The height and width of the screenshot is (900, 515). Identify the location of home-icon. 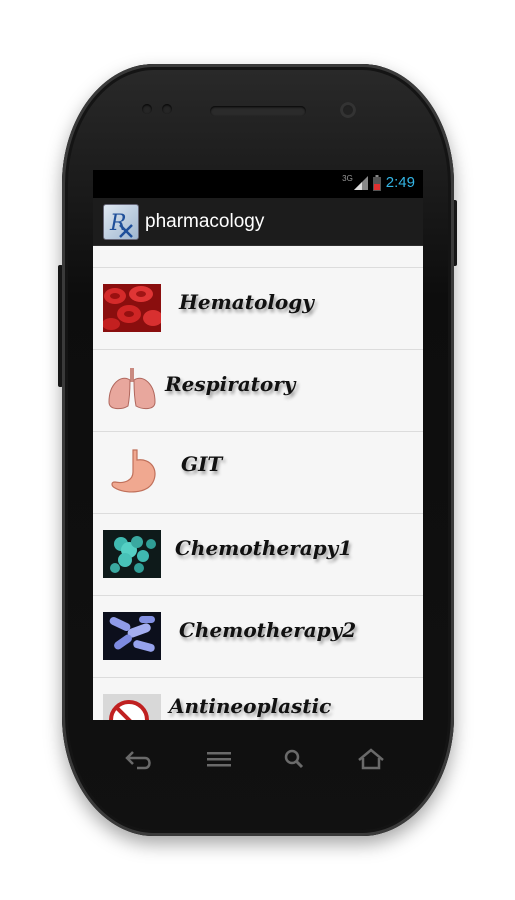
(371, 759).